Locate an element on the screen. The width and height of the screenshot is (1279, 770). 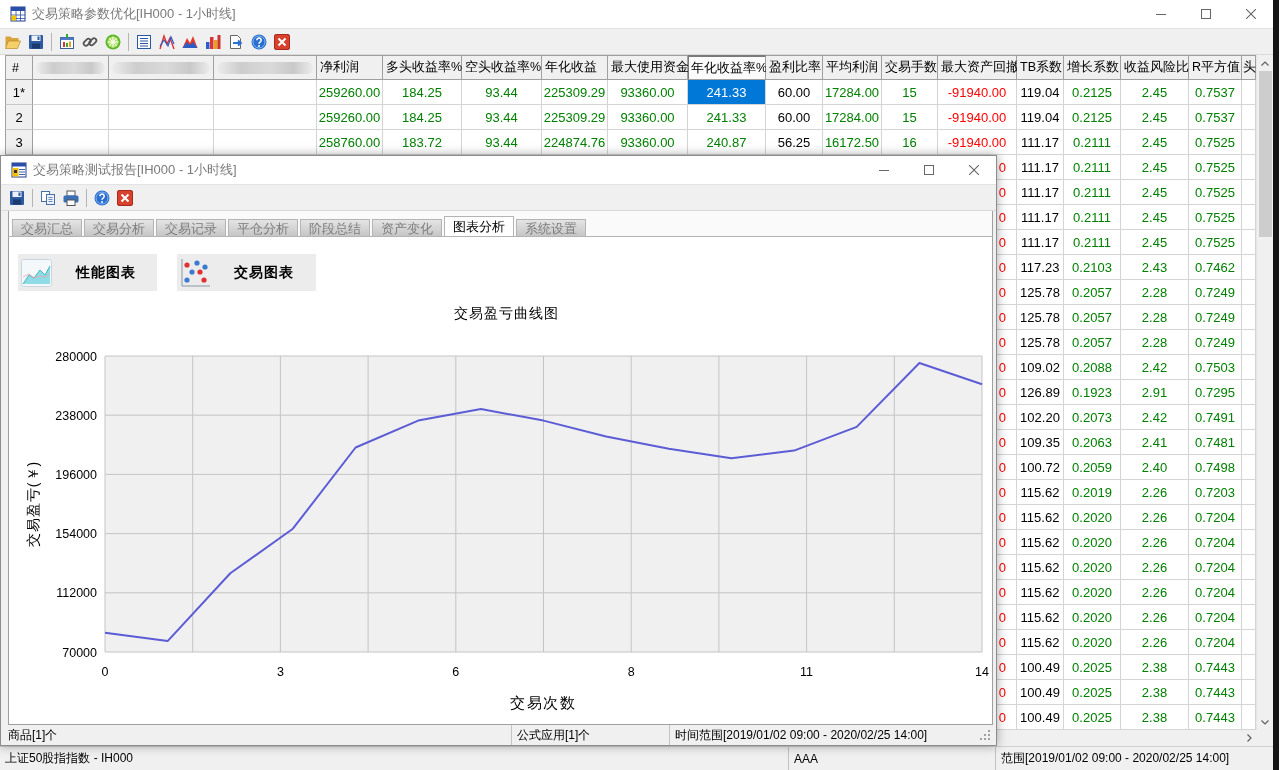
table-cell: 2.41 is located at coordinates (1155, 442).